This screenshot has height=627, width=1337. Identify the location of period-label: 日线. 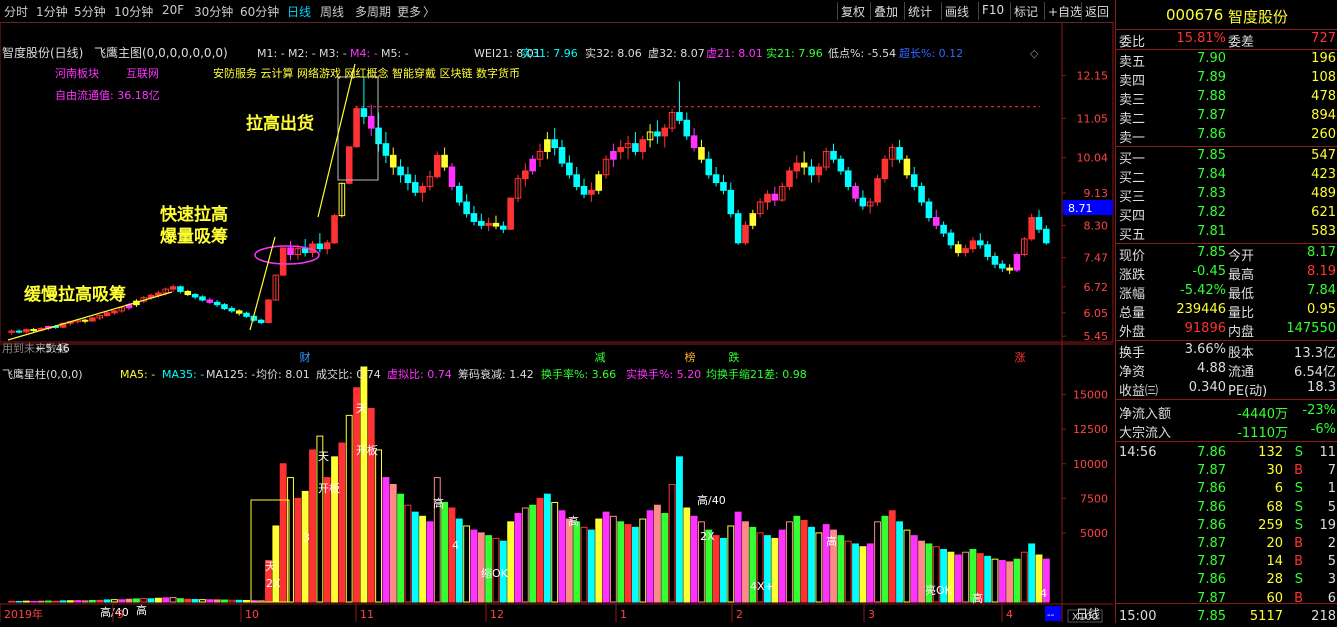
(1088, 614).